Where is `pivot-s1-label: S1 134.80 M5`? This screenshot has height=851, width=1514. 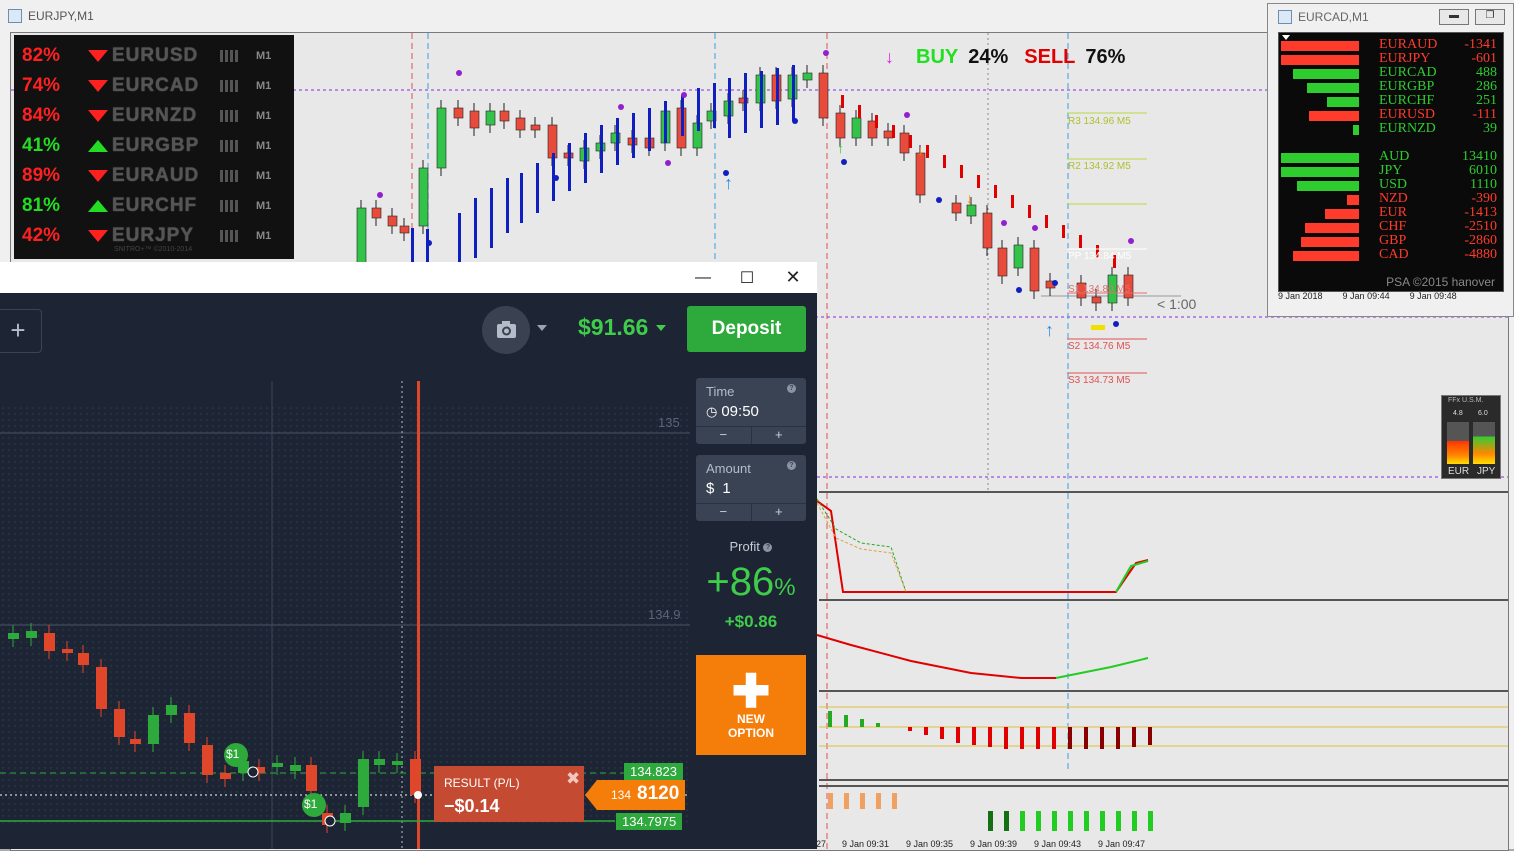
pivot-s1-label: S1 134.80 M5 is located at coordinates (1099, 289).